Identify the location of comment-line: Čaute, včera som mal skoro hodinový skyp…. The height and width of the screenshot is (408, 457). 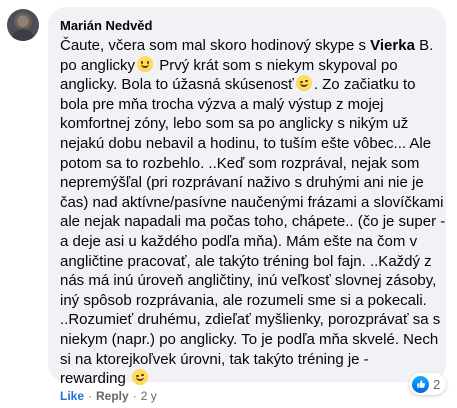
(247, 46).